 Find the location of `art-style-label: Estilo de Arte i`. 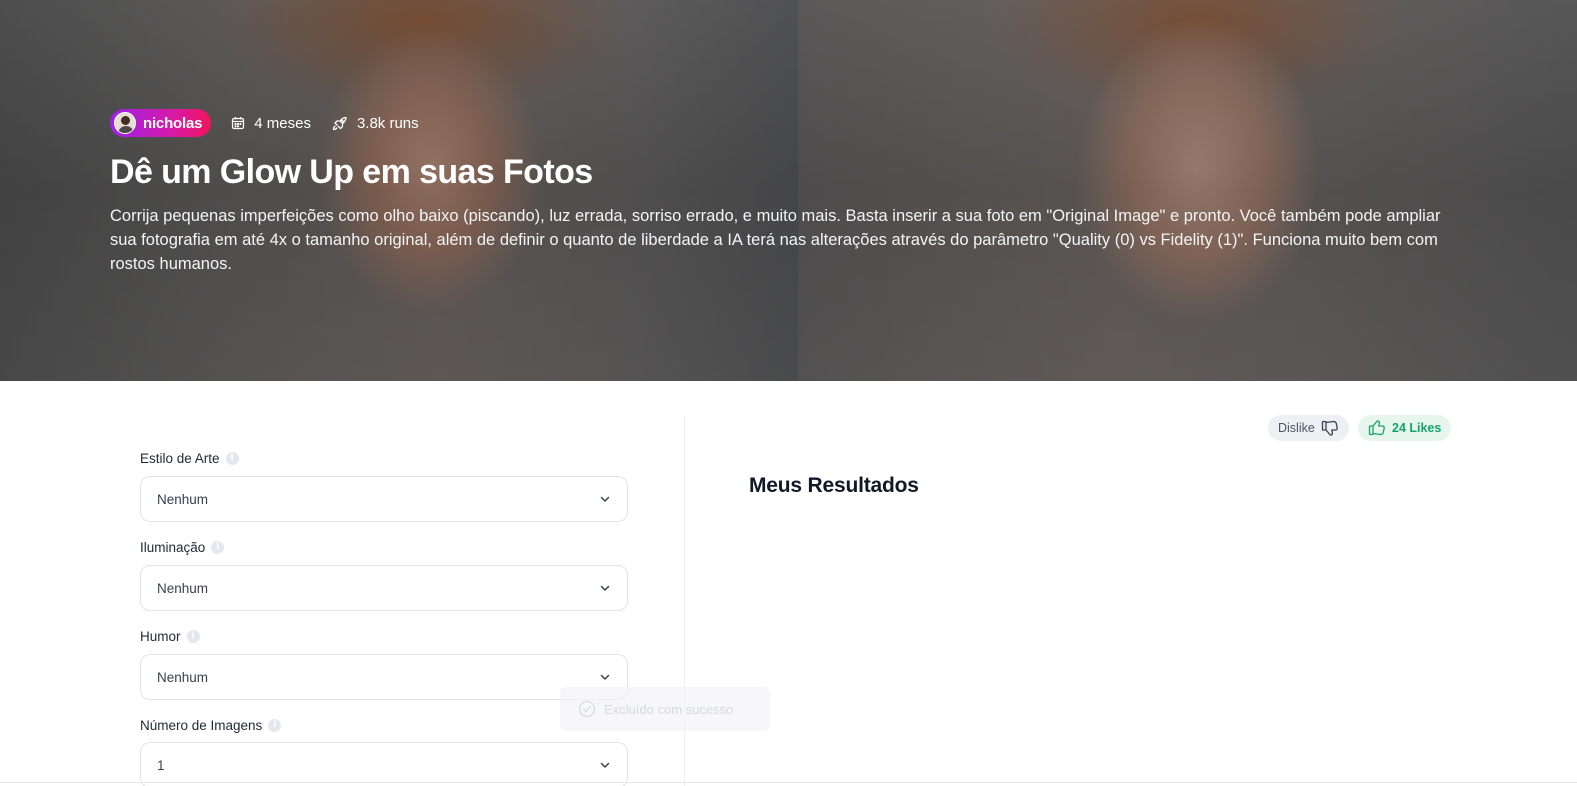

art-style-label: Estilo de Arte i is located at coordinates (189, 458).